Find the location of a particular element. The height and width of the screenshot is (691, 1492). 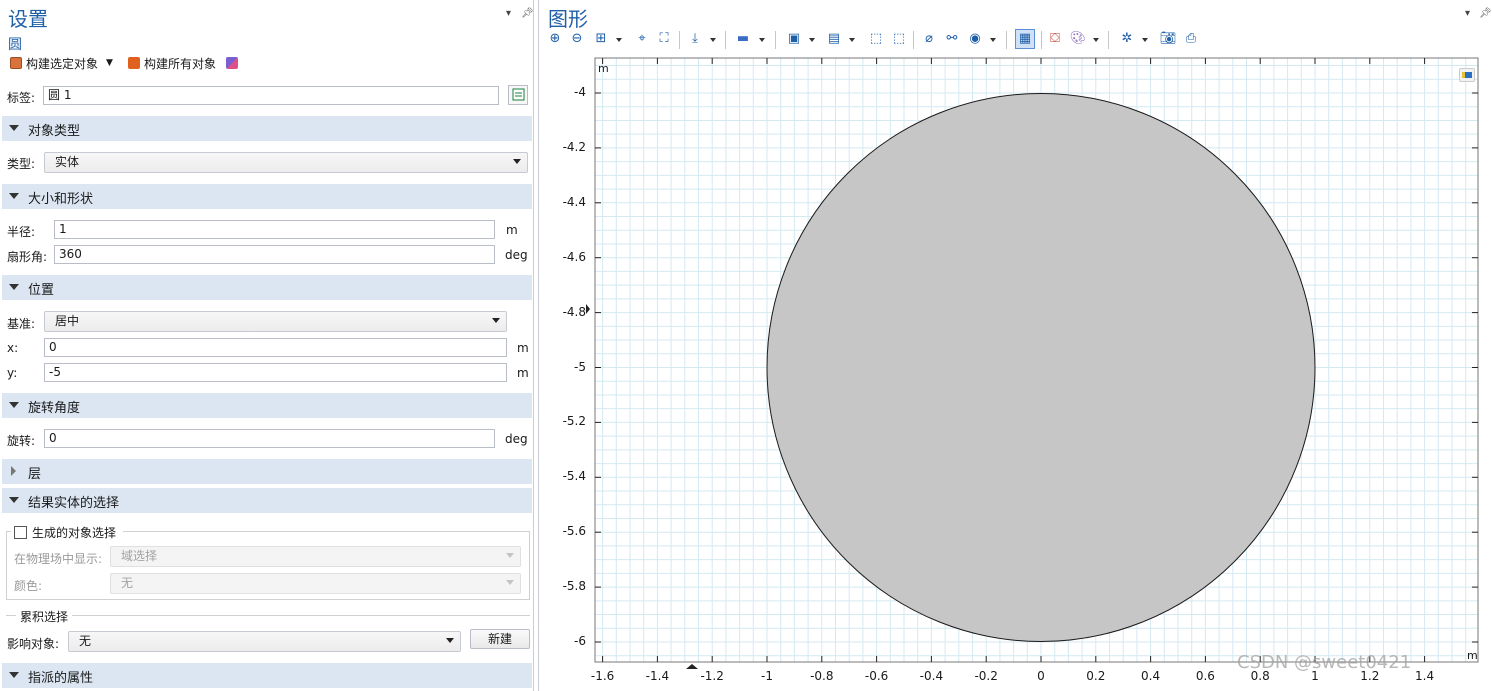

x-tick-label: -0.4 is located at coordinates (931, 676).